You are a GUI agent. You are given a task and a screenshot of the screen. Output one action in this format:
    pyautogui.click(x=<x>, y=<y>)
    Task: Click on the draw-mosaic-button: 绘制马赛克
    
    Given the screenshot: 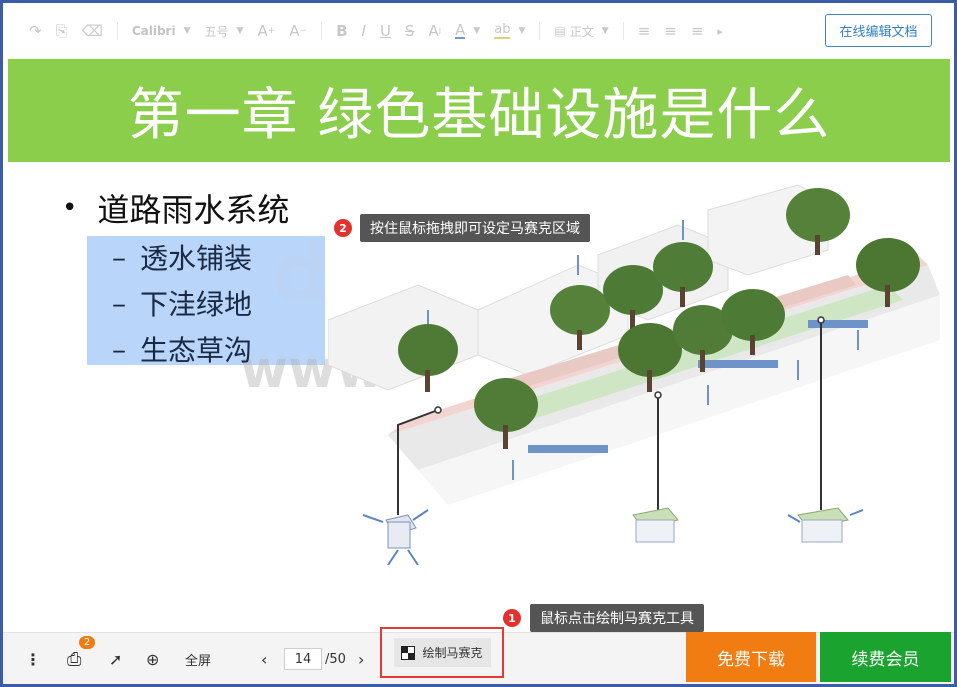 What is the action you would take?
    pyautogui.click(x=442, y=652)
    